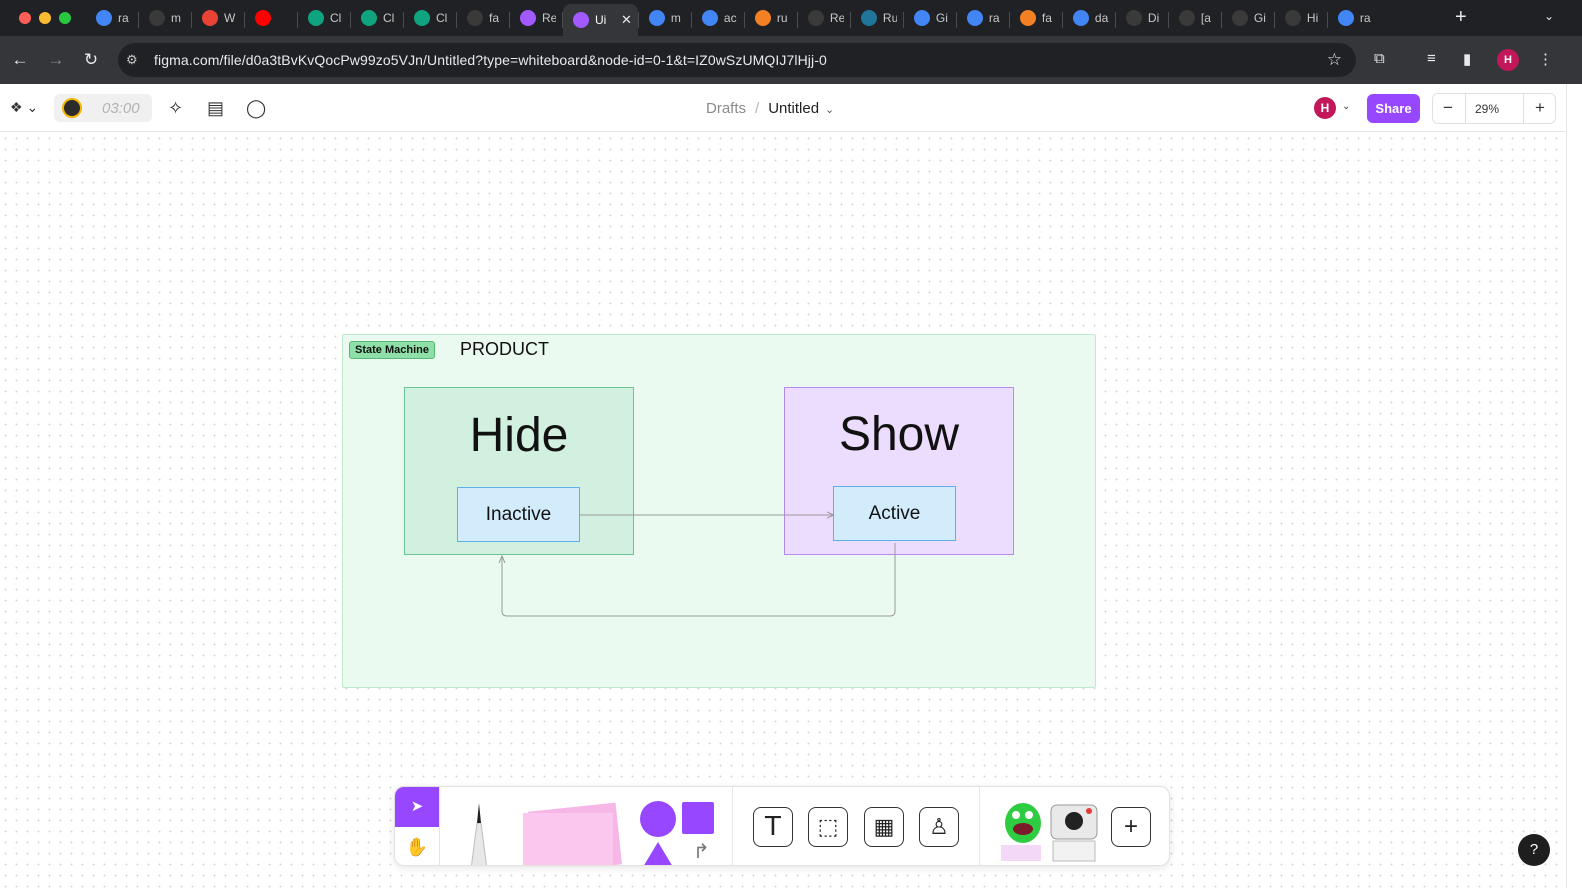  Describe the element at coordinates (417, 807) in the screenshot. I see `move-tool-button: ➤` at that location.